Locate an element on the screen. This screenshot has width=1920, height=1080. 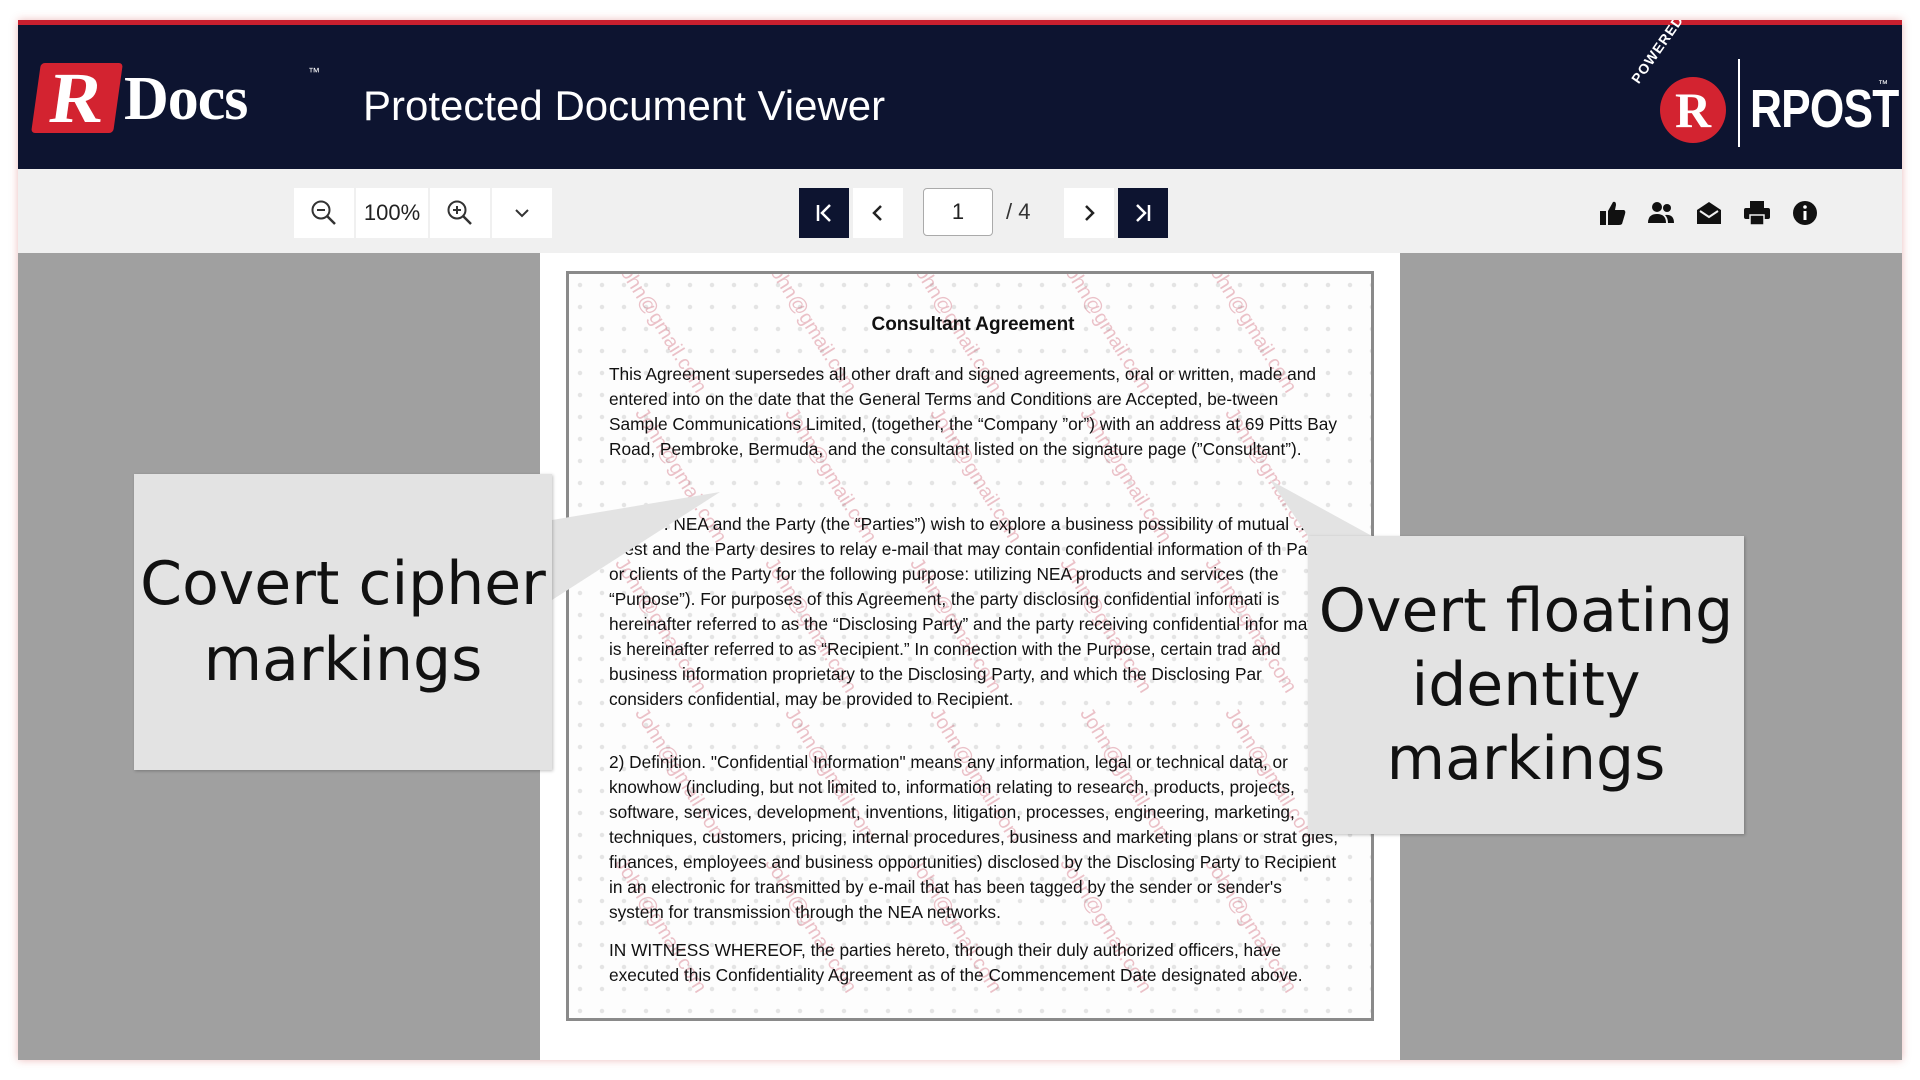
zoom-out-button is located at coordinates (324, 213).